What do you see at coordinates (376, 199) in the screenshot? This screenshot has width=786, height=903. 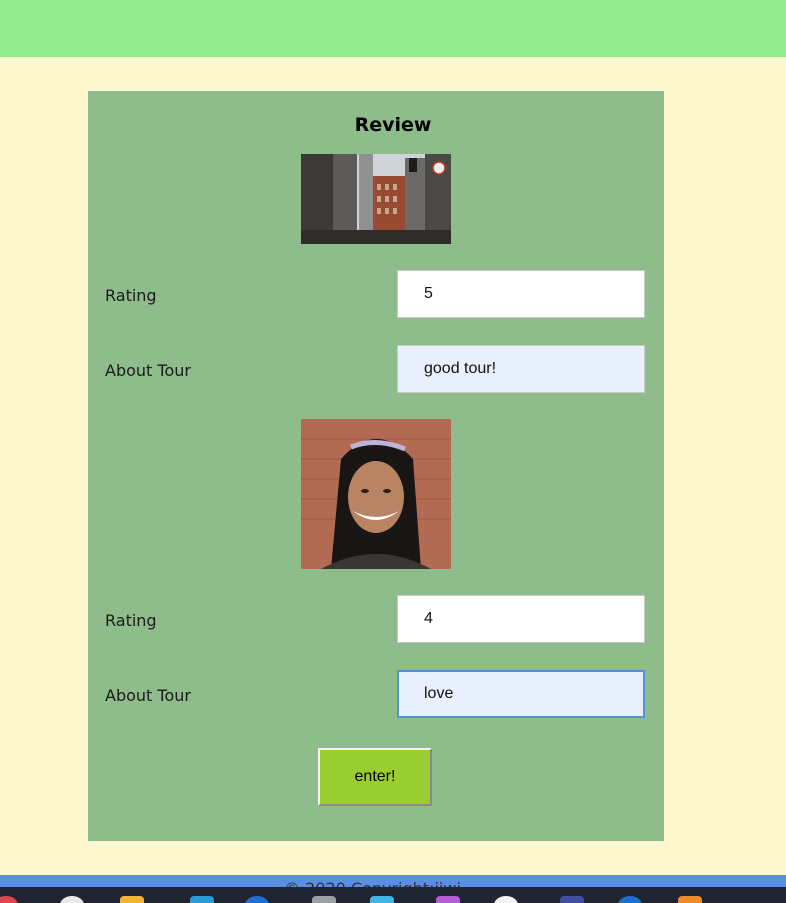 I see `tour-photo` at bounding box center [376, 199].